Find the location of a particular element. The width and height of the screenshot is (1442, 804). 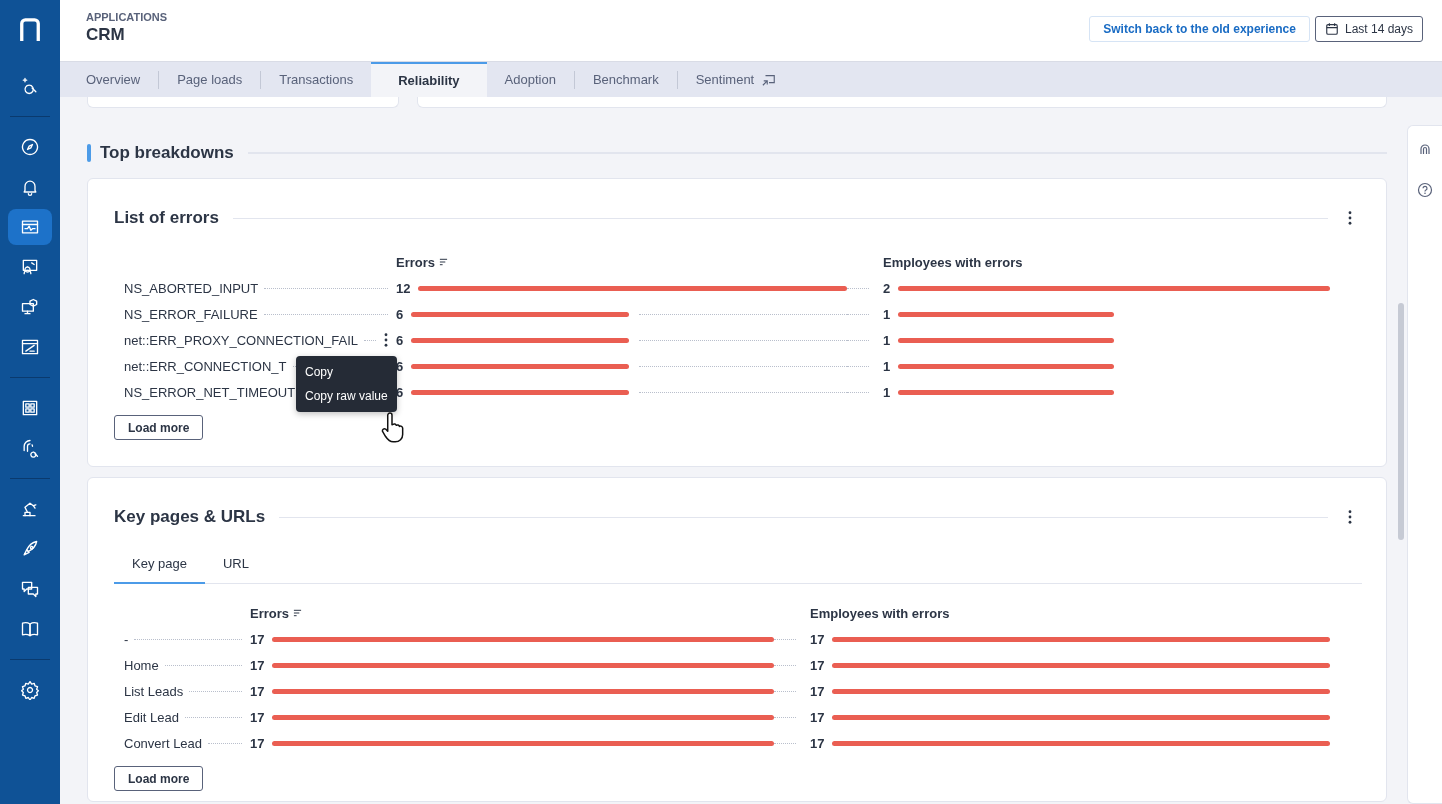

error-name: NS_ERROR_FAILURE is located at coordinates (191, 314).